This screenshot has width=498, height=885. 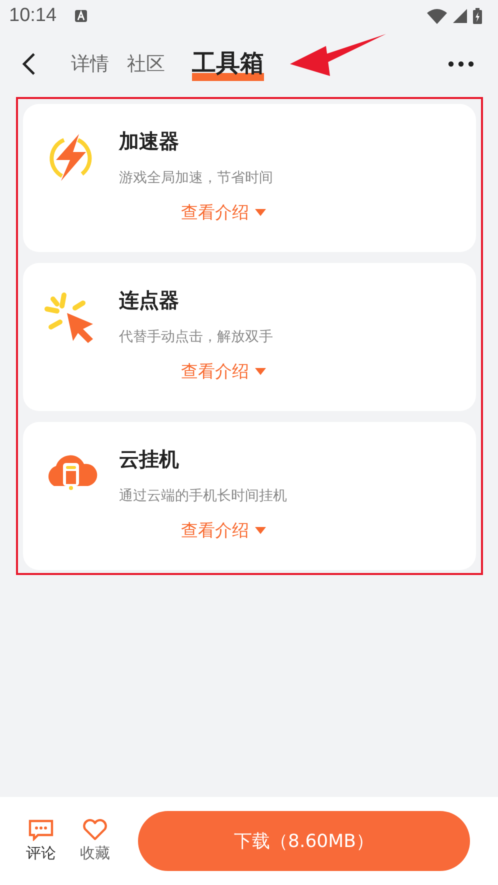 What do you see at coordinates (149, 459) in the screenshot?
I see `tool-name: 云挂机` at bounding box center [149, 459].